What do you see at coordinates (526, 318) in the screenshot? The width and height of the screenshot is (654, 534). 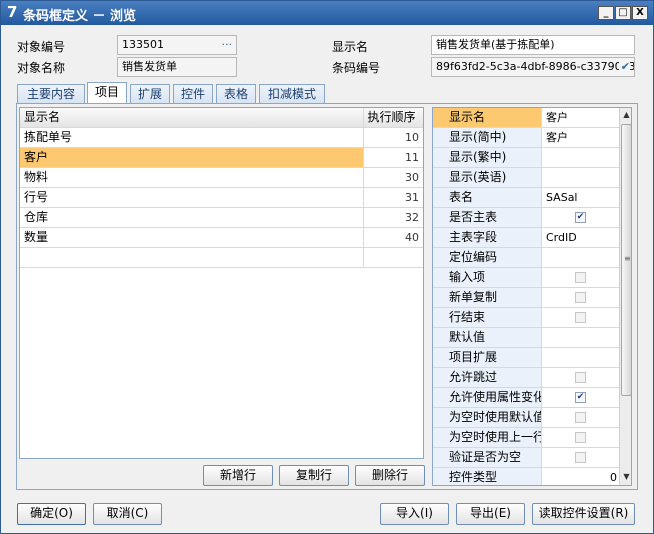 I see `property-row: 行结束` at bounding box center [526, 318].